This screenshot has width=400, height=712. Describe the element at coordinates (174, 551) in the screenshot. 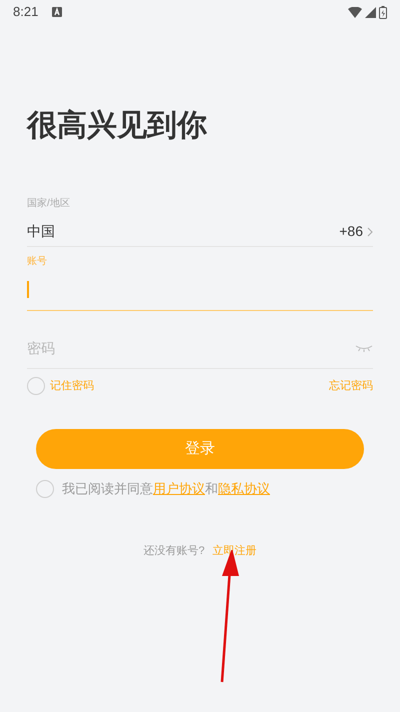

I see `register-prompt: 还没有账号?` at that location.